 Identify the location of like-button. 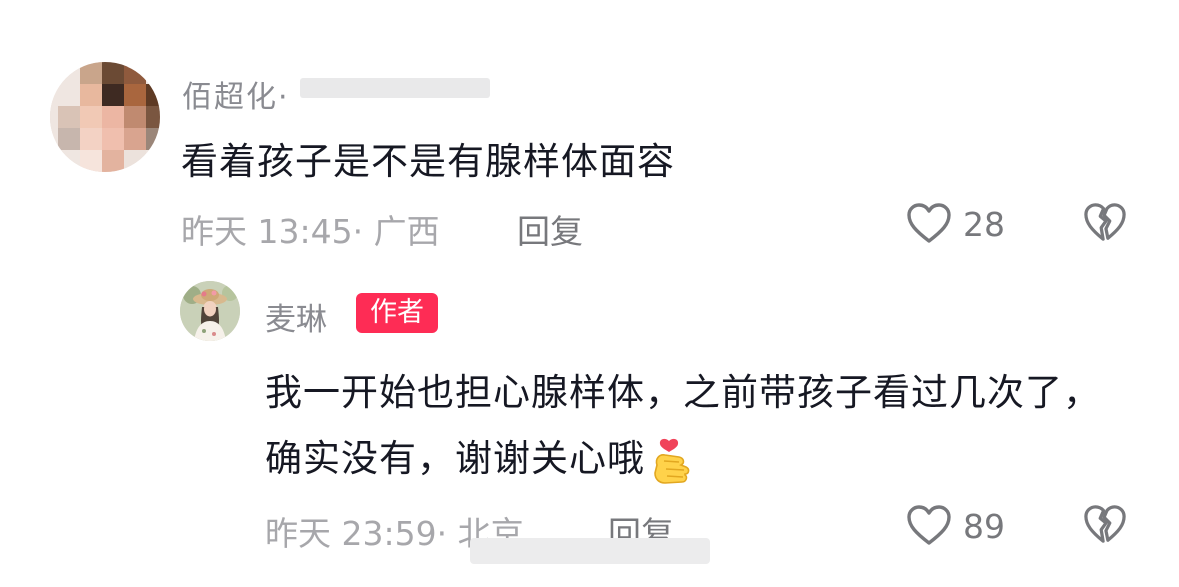
(929, 225).